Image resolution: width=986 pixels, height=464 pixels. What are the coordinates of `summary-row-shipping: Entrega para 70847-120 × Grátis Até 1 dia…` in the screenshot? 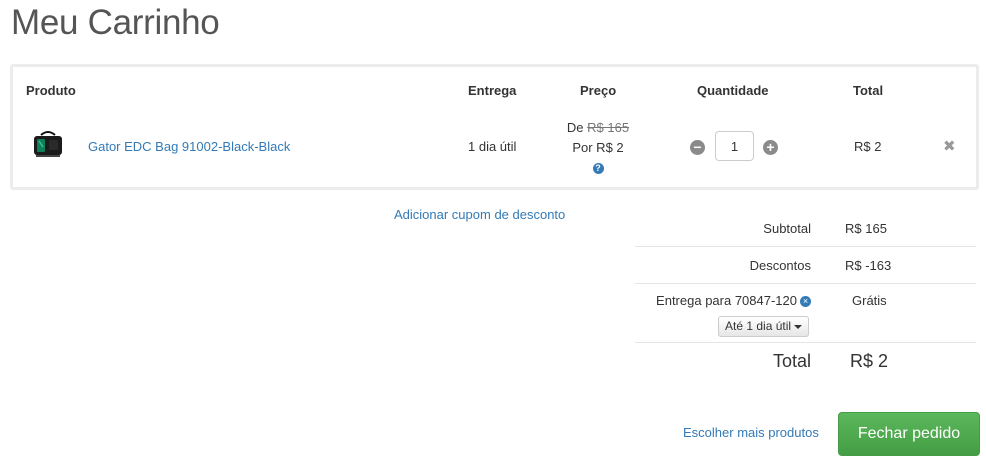 It's located at (805, 313).